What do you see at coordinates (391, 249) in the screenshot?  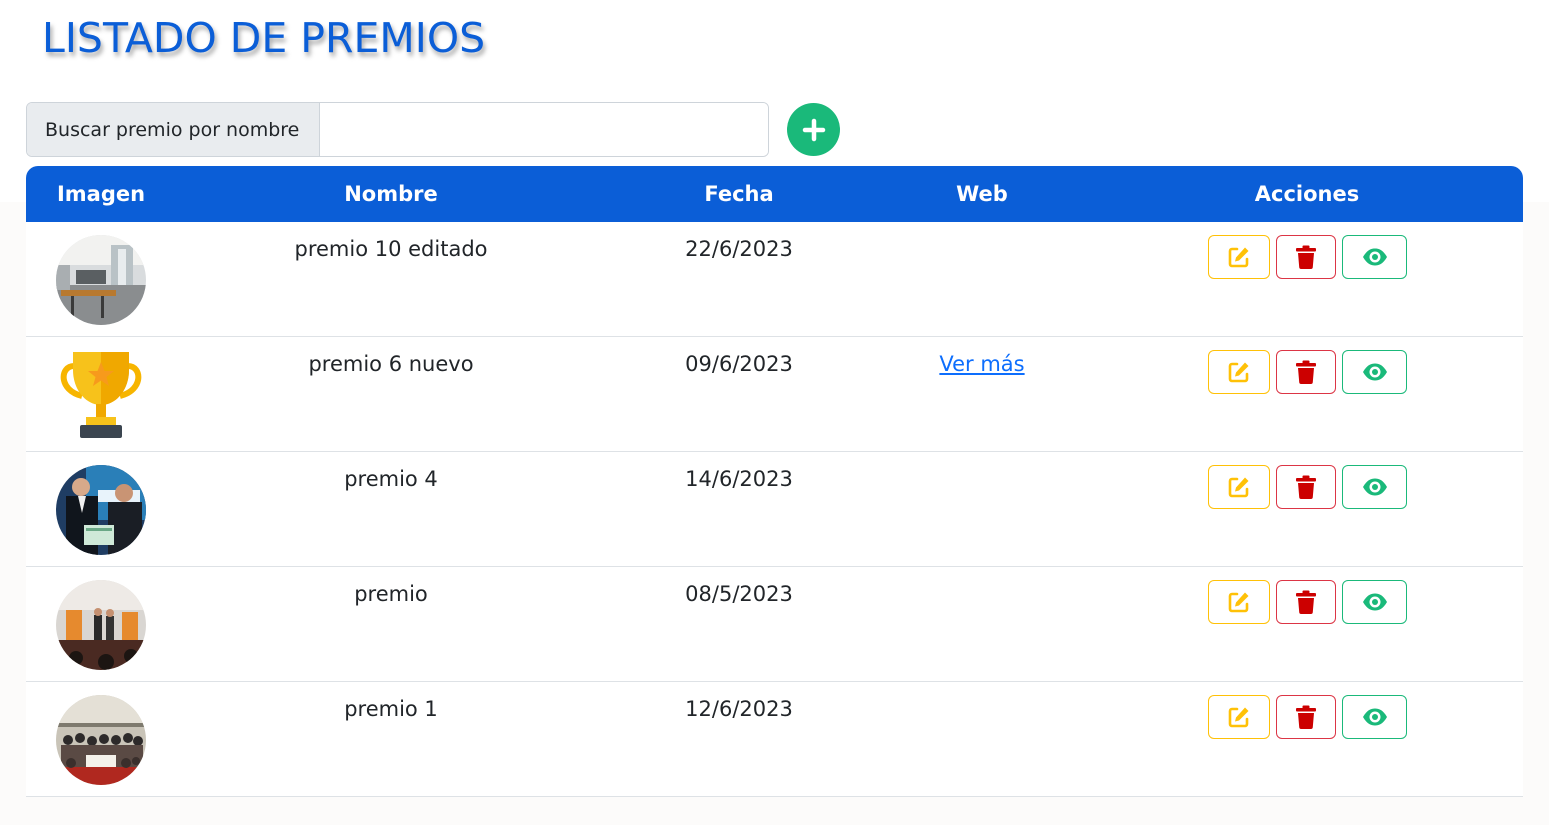 I see `premio-name: premio 10 editado` at bounding box center [391, 249].